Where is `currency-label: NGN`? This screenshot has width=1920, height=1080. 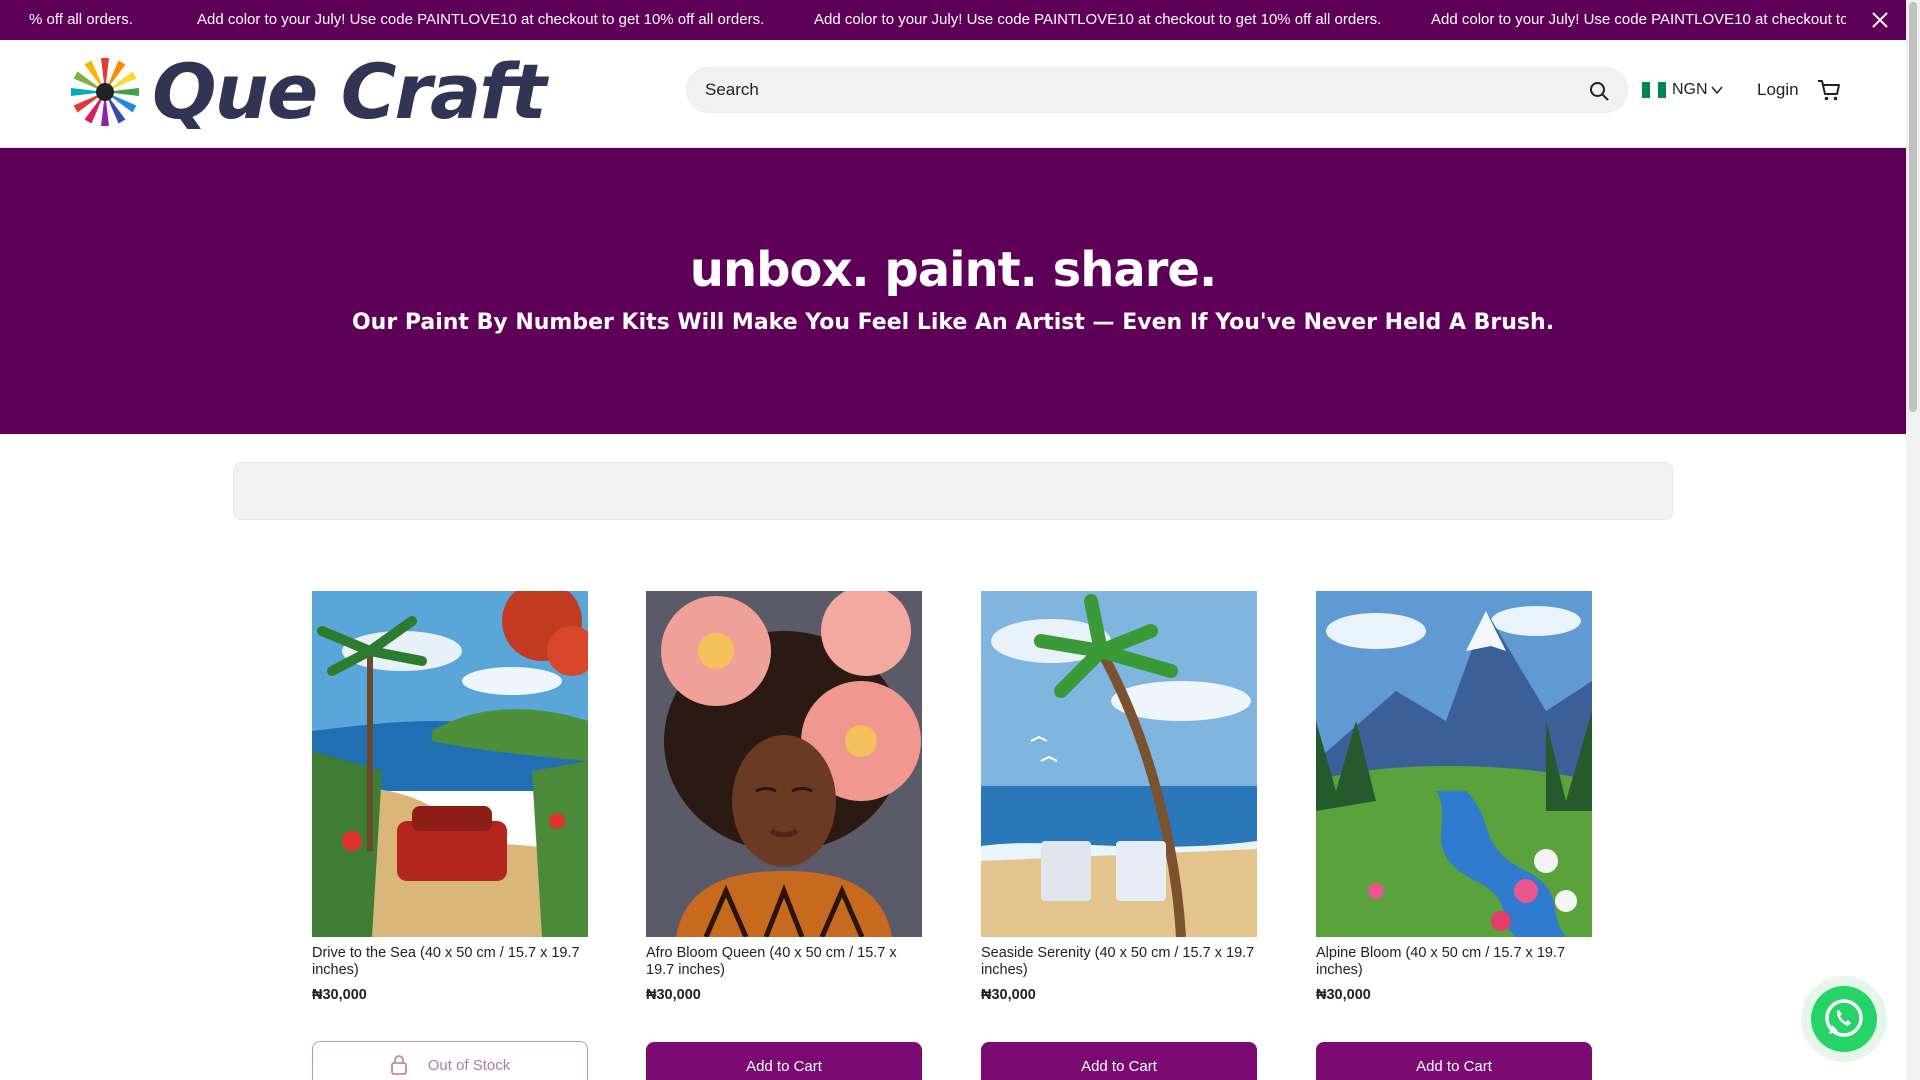
currency-label: NGN is located at coordinates (1690, 89).